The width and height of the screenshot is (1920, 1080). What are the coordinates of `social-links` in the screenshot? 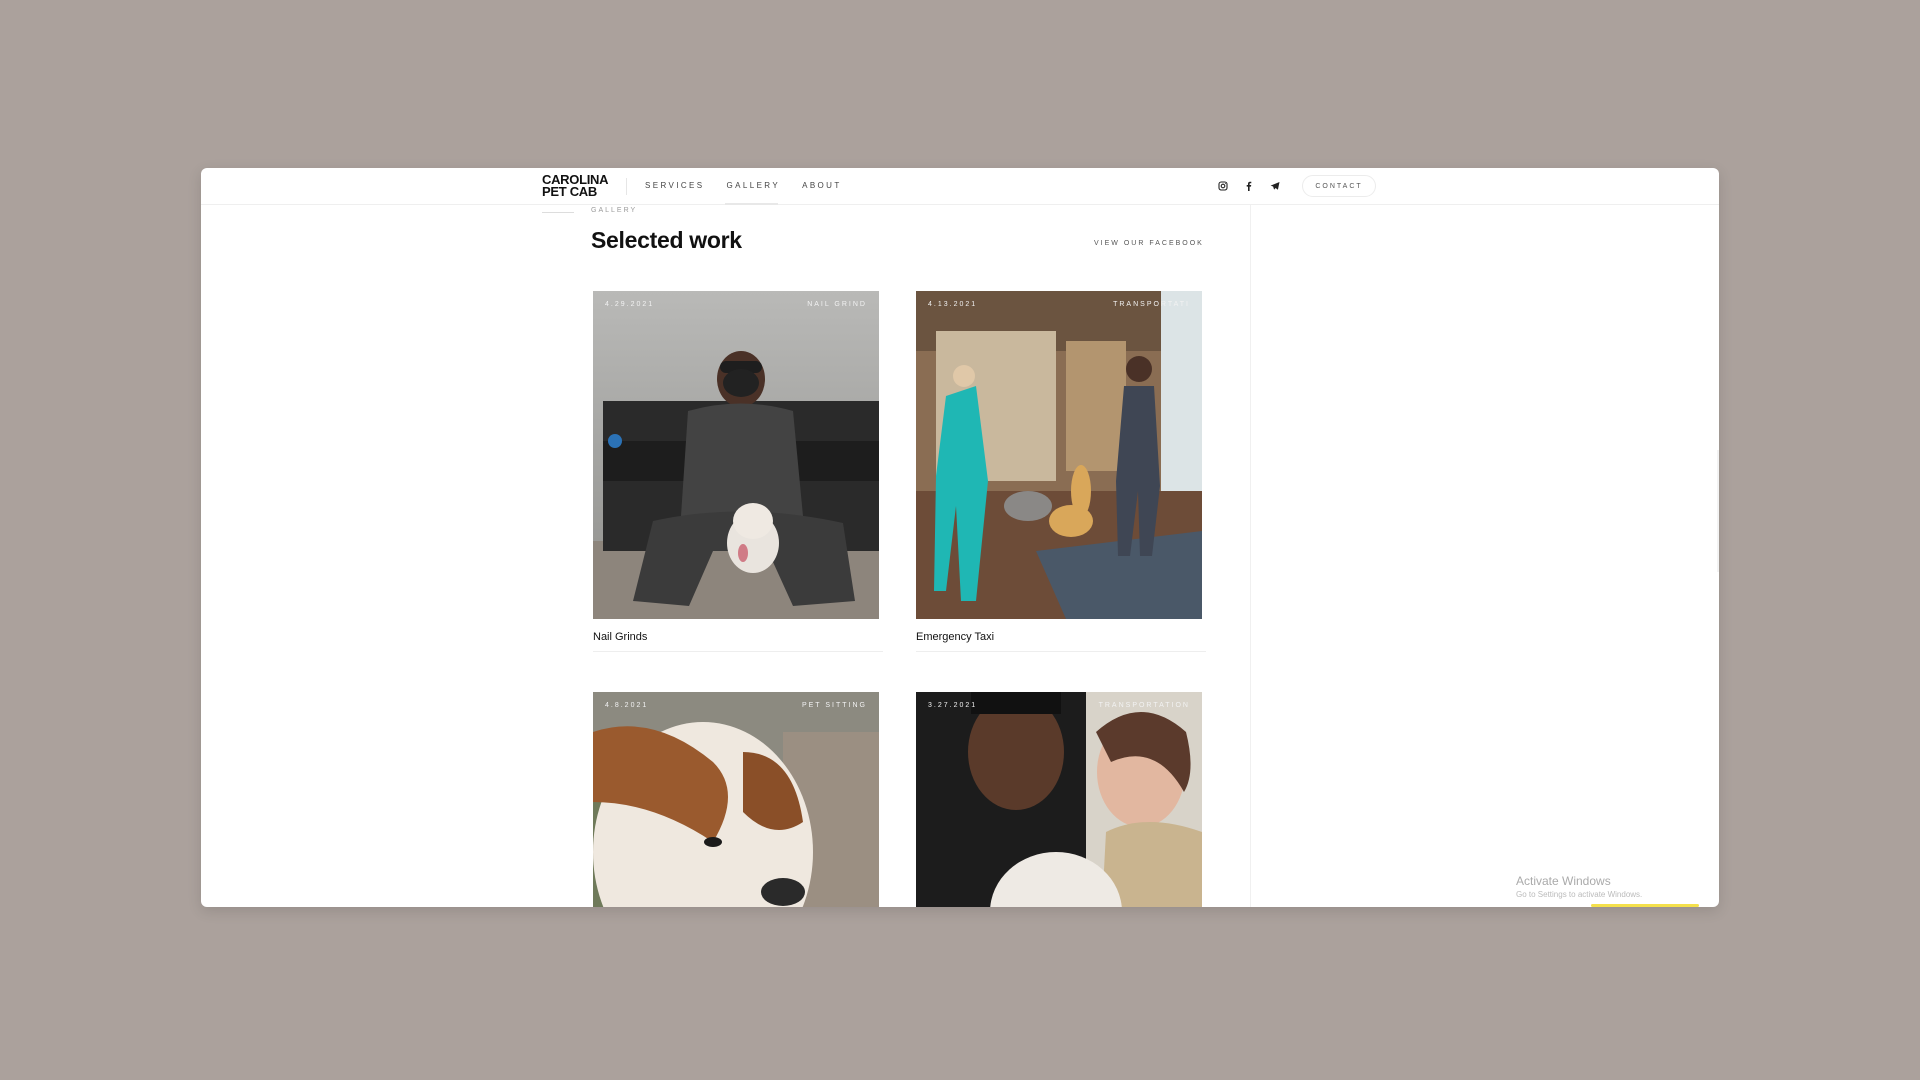 It's located at (1249, 186).